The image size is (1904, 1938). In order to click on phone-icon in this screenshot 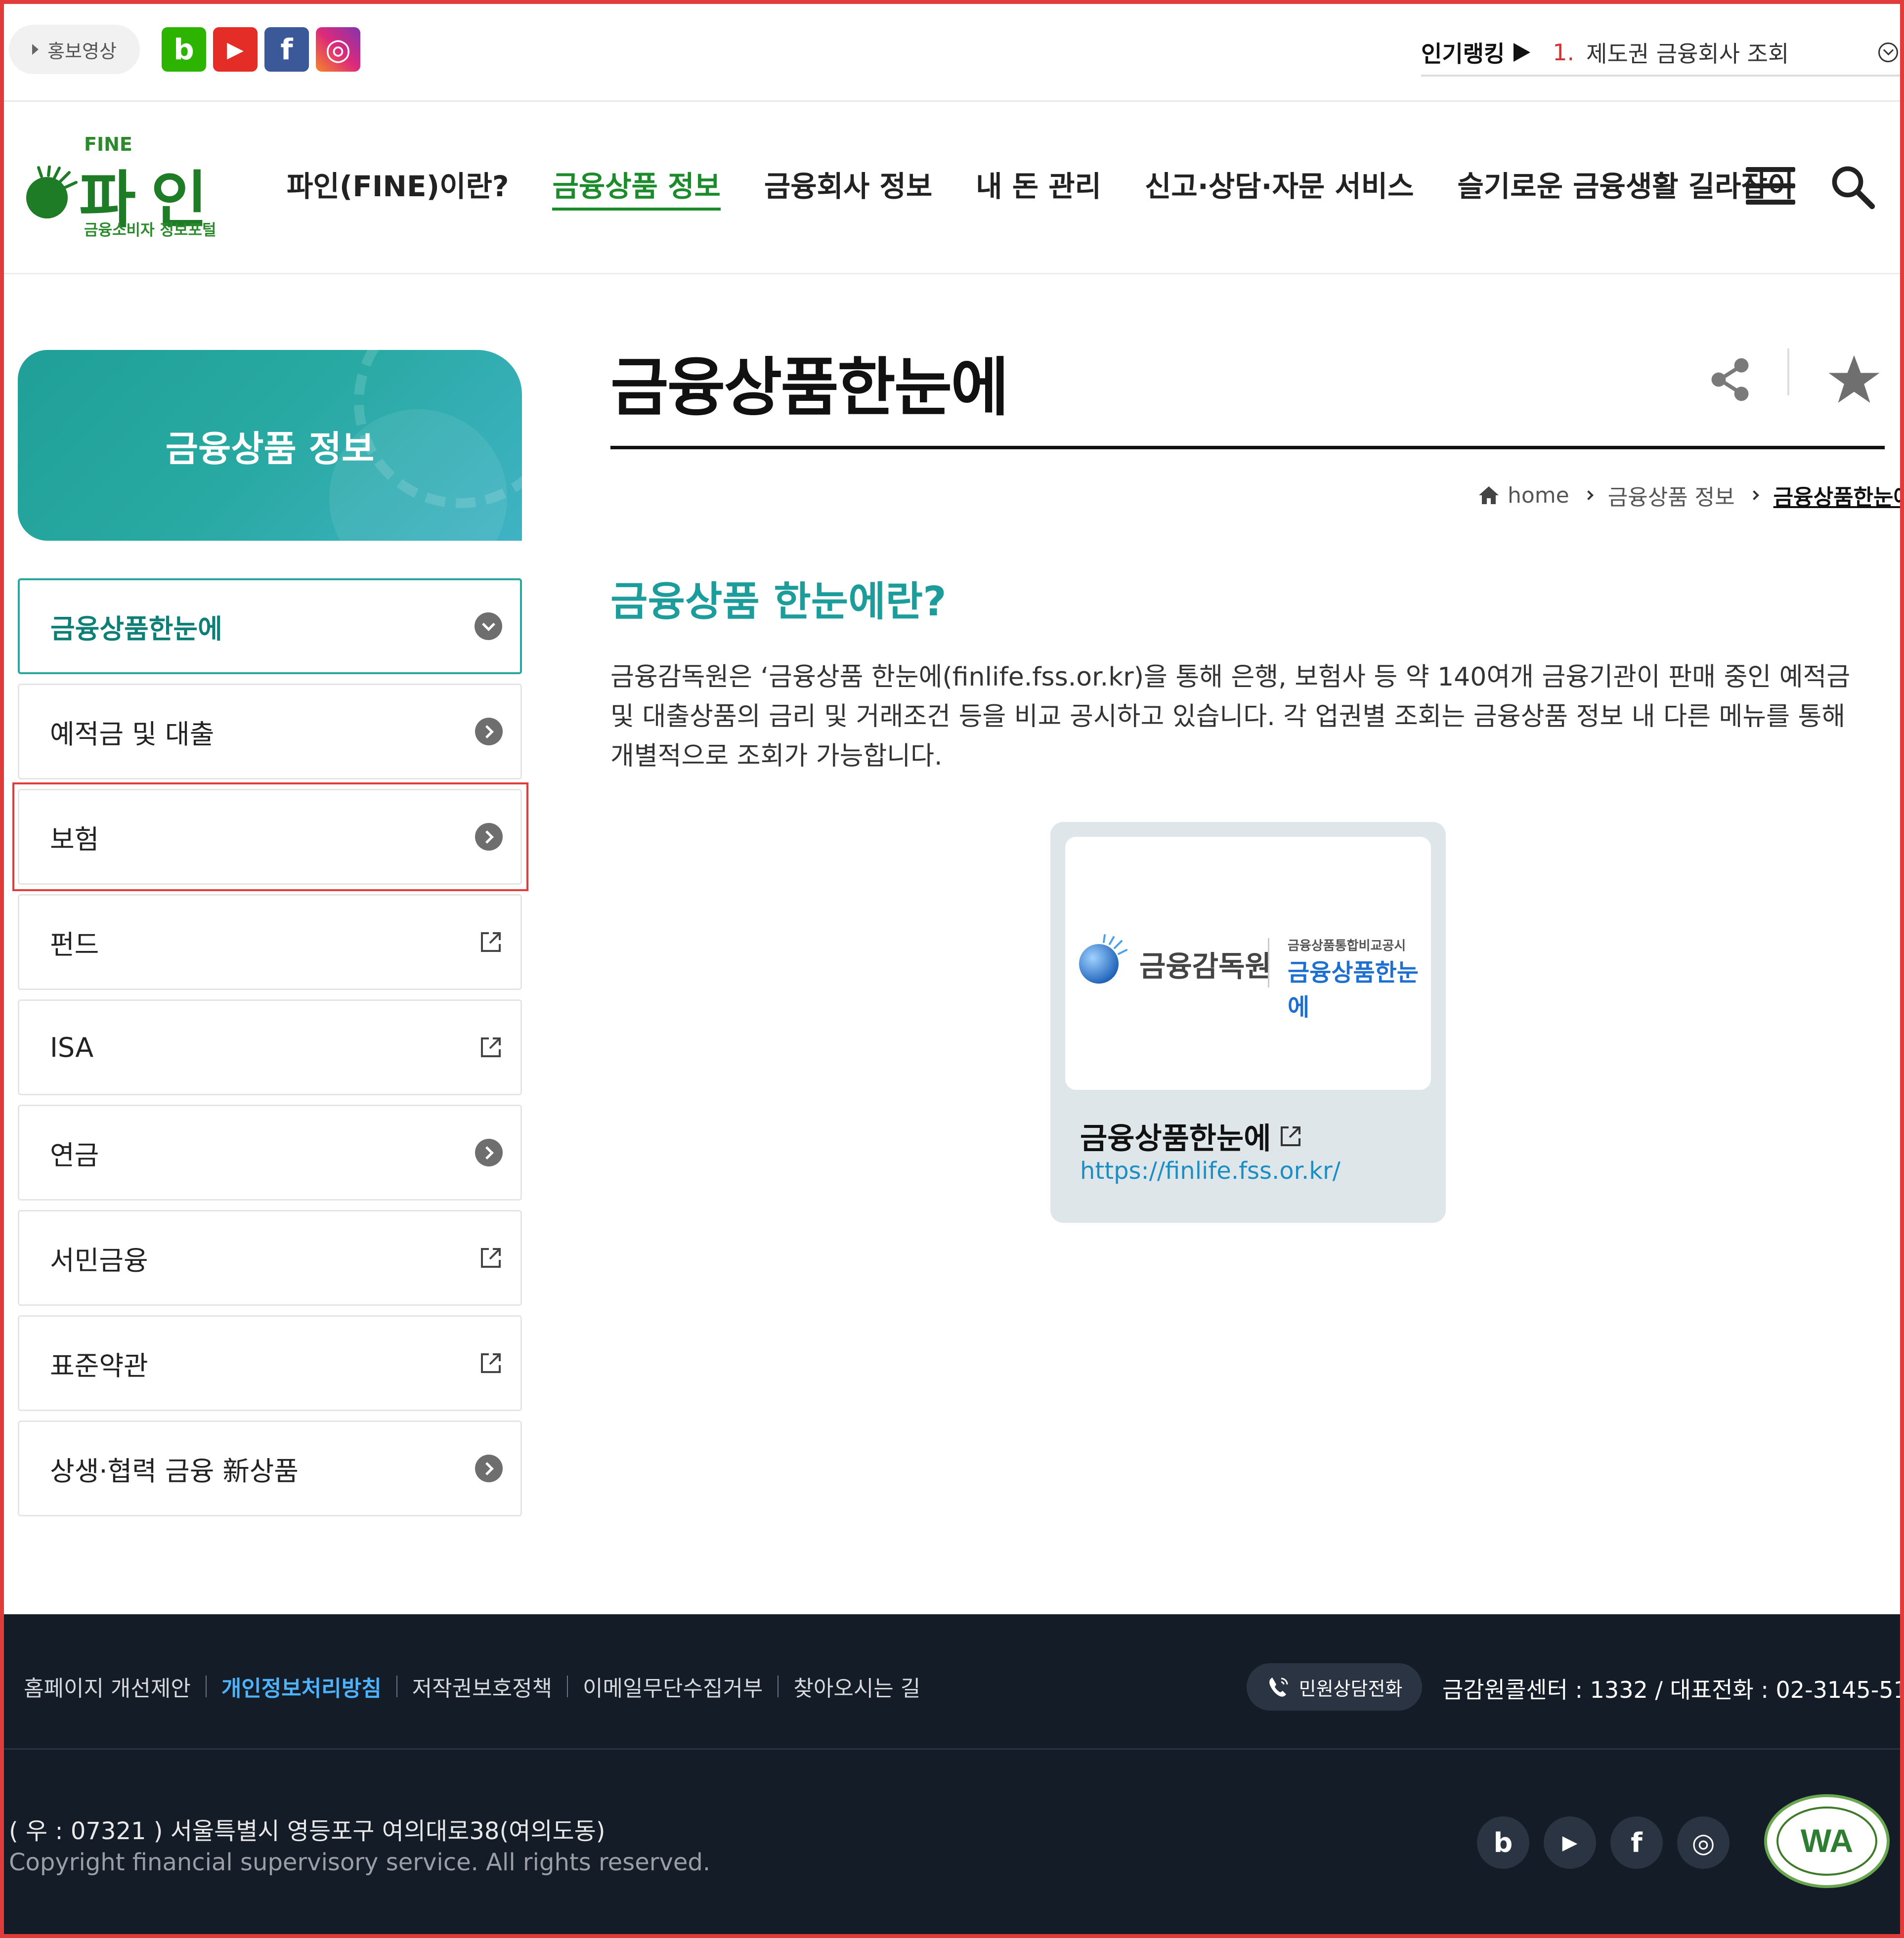, I will do `click(1278, 1687)`.